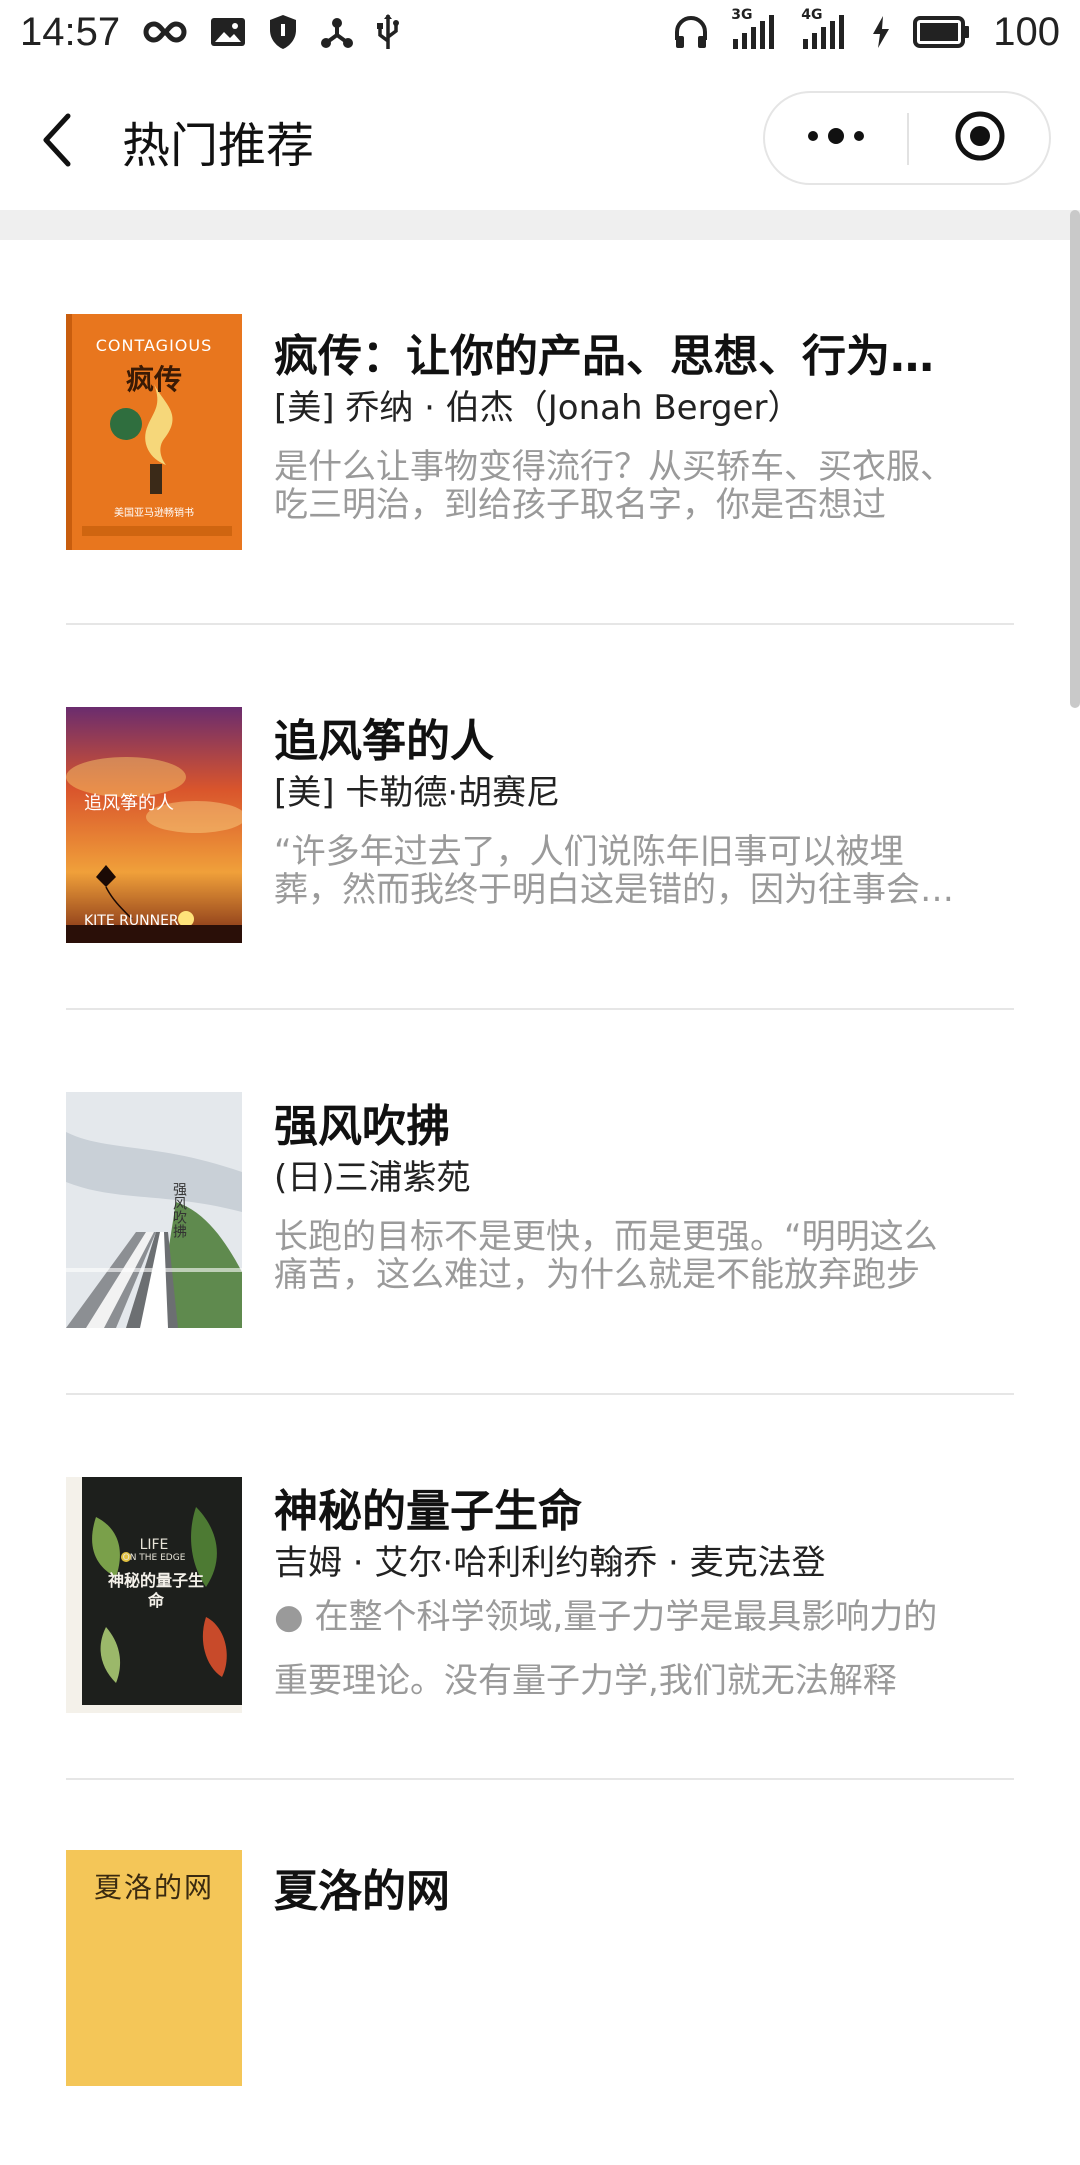 The width and height of the screenshot is (1080, 2165). What do you see at coordinates (691, 32) in the screenshot?
I see `headphones-icon` at bounding box center [691, 32].